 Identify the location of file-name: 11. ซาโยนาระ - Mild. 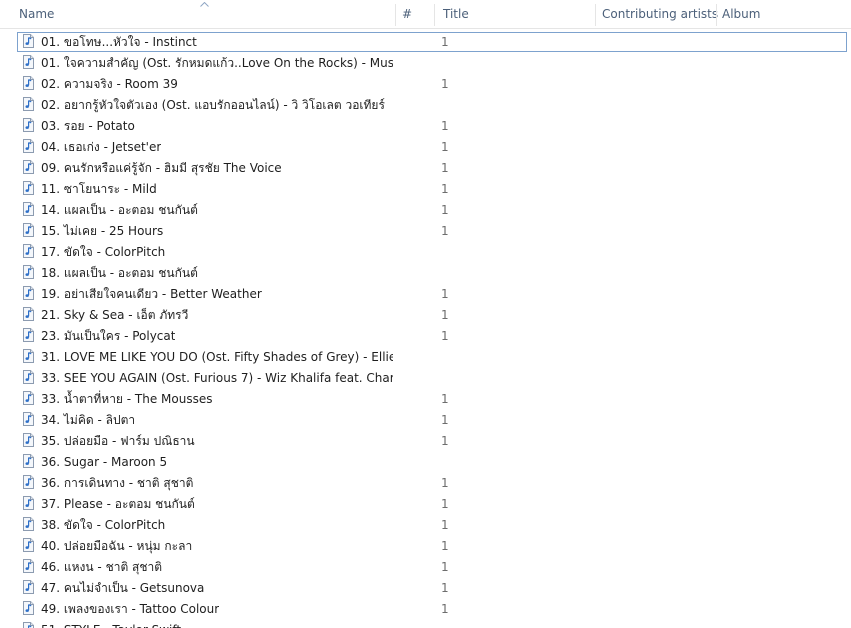
(99, 189).